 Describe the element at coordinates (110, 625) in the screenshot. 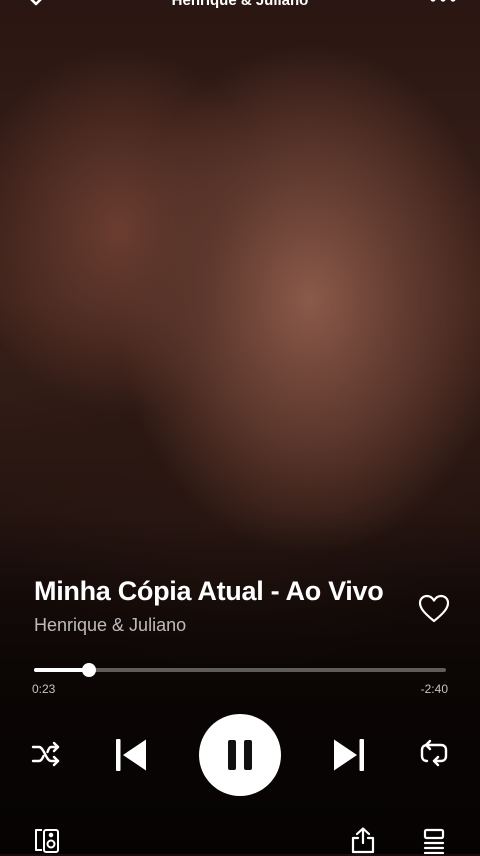

I see `track-artist: Henrique & Juliano` at that location.